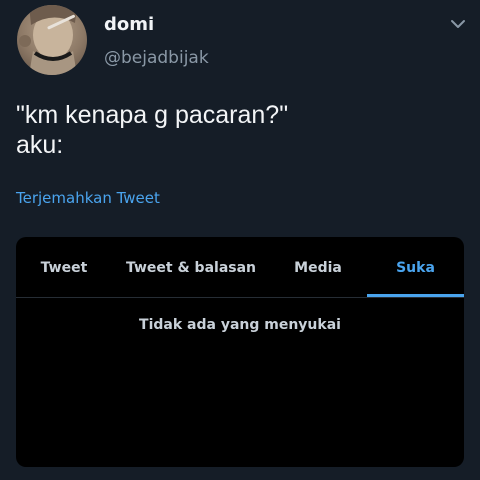  Describe the element at coordinates (129, 25) in the screenshot. I see `display-name: domi` at that location.